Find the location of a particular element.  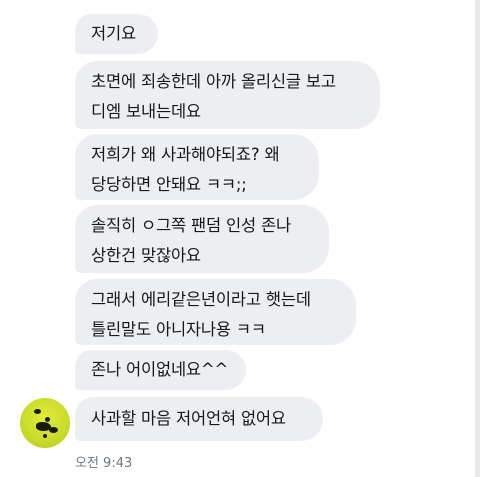

message-bubble-7: 사과할 마음 저어언혀 없어요 is located at coordinates (199, 419).